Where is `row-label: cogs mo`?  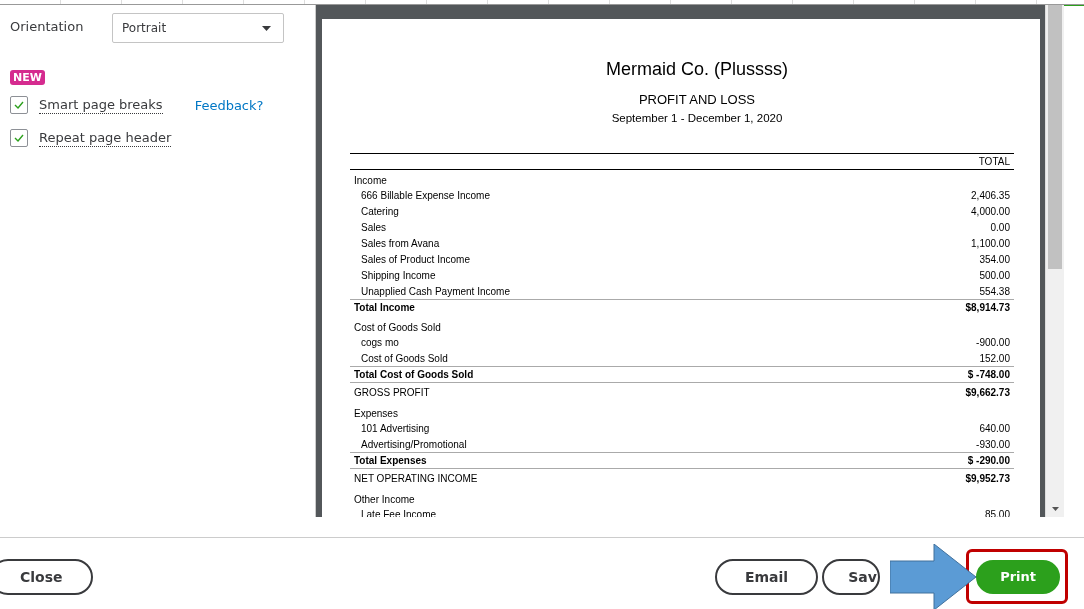 row-label: cogs mo is located at coordinates (379, 342).